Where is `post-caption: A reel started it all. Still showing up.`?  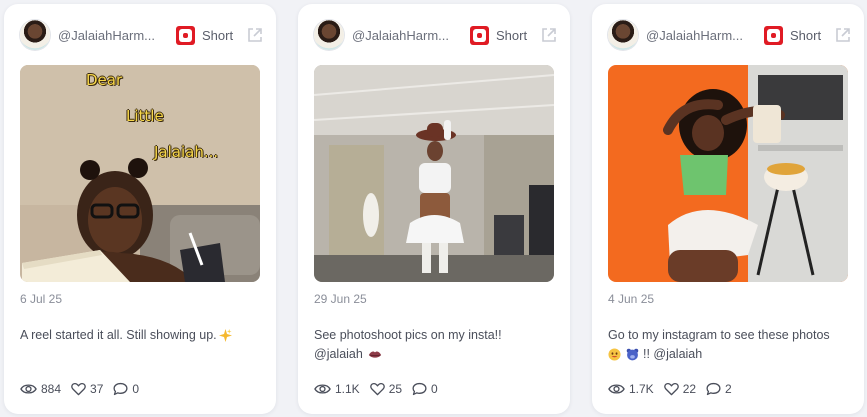
post-caption: A reel started it all. Still showing up. is located at coordinates (140, 335).